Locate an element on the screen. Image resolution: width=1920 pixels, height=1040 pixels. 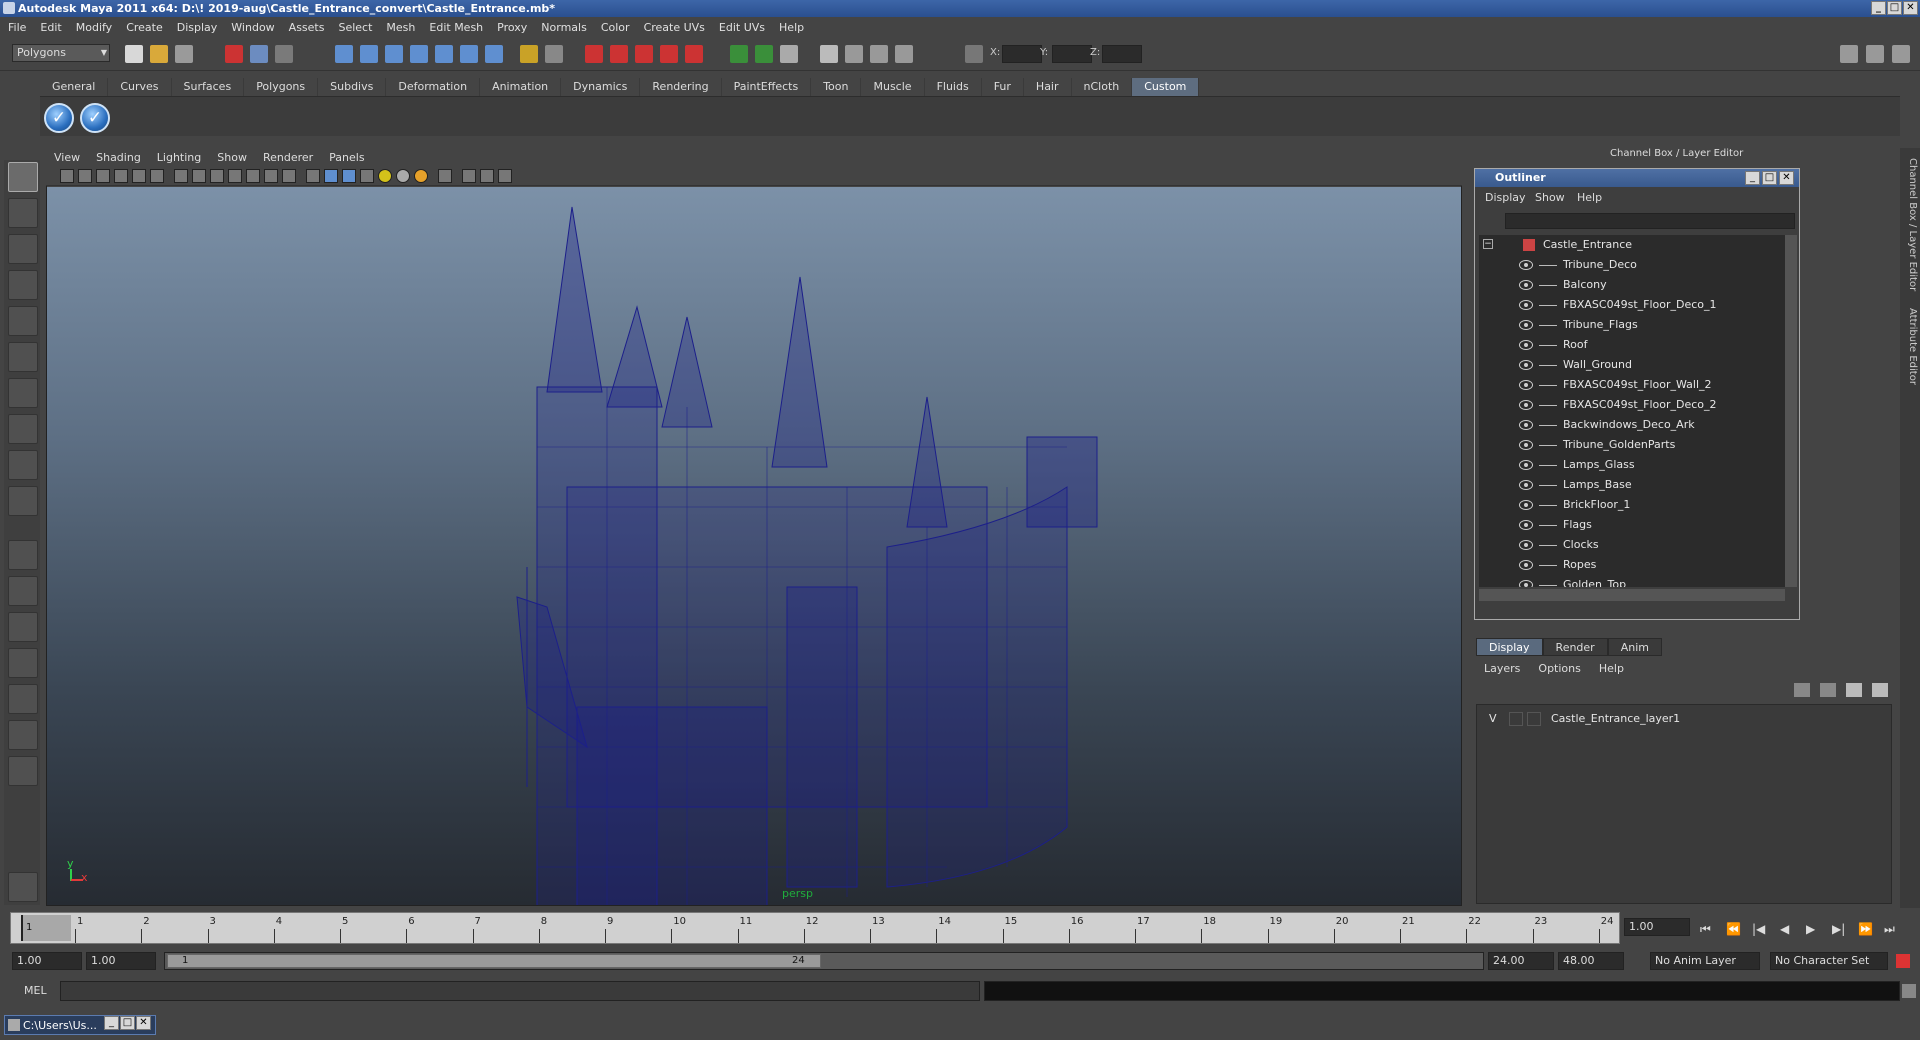
layout-four-pane-icon is located at coordinates (23, 591).